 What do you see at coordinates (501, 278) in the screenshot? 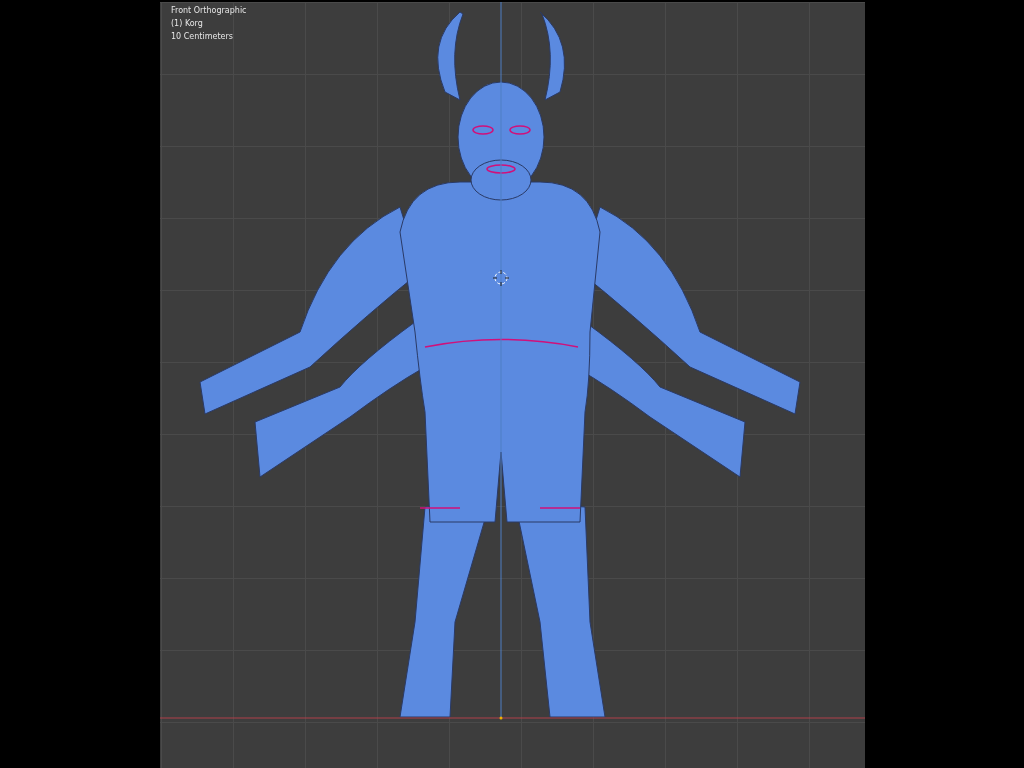
I see `3d-cursor-icon` at bounding box center [501, 278].